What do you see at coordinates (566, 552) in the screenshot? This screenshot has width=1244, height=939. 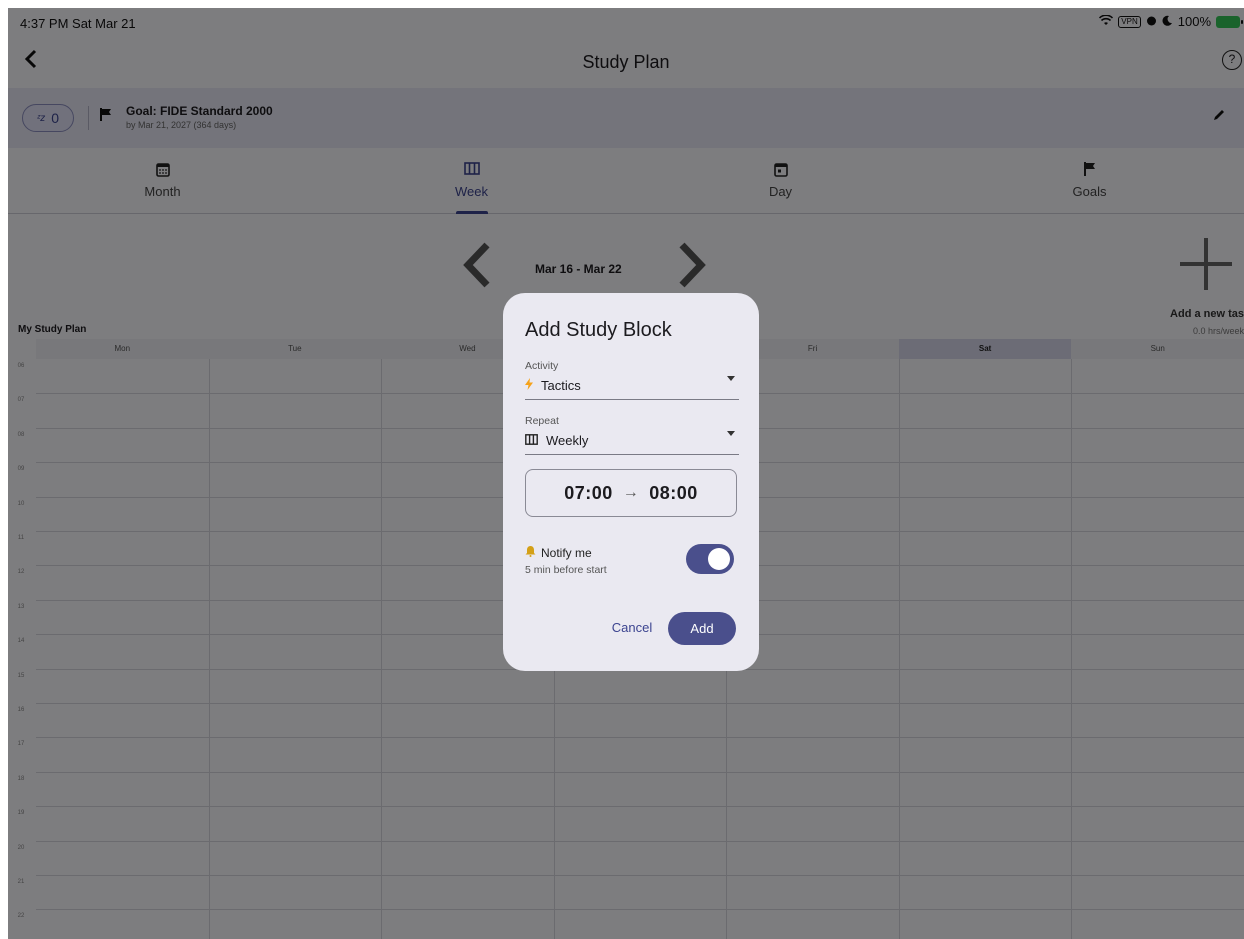 I see `notify-label: Notify me` at bounding box center [566, 552].